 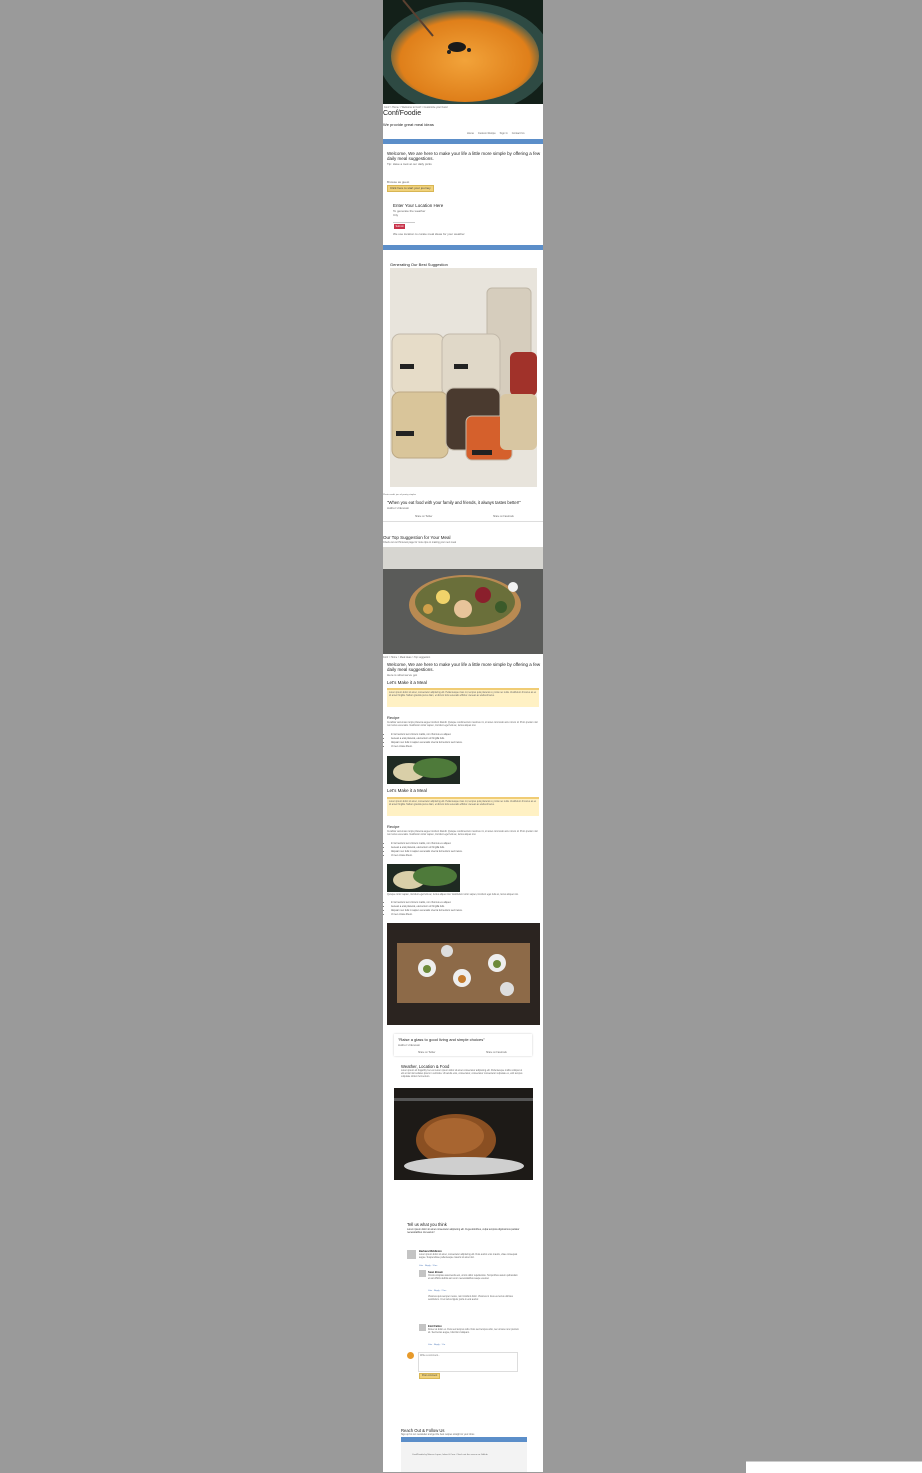 What do you see at coordinates (428, 1266) in the screenshot?
I see `comment-actions: Like · Reply · 3 hrs` at bounding box center [428, 1266].